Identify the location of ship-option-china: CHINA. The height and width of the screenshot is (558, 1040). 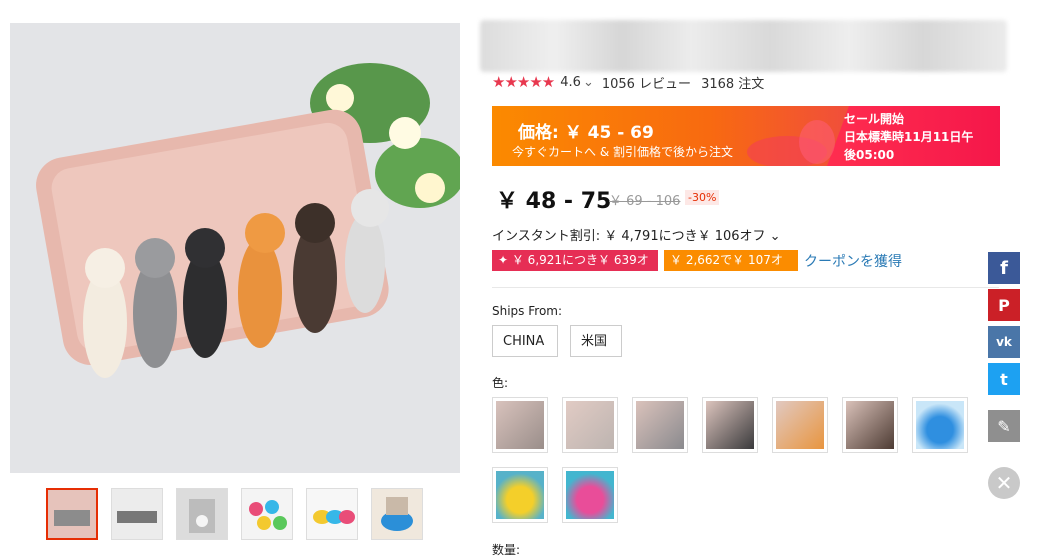
(525, 341).